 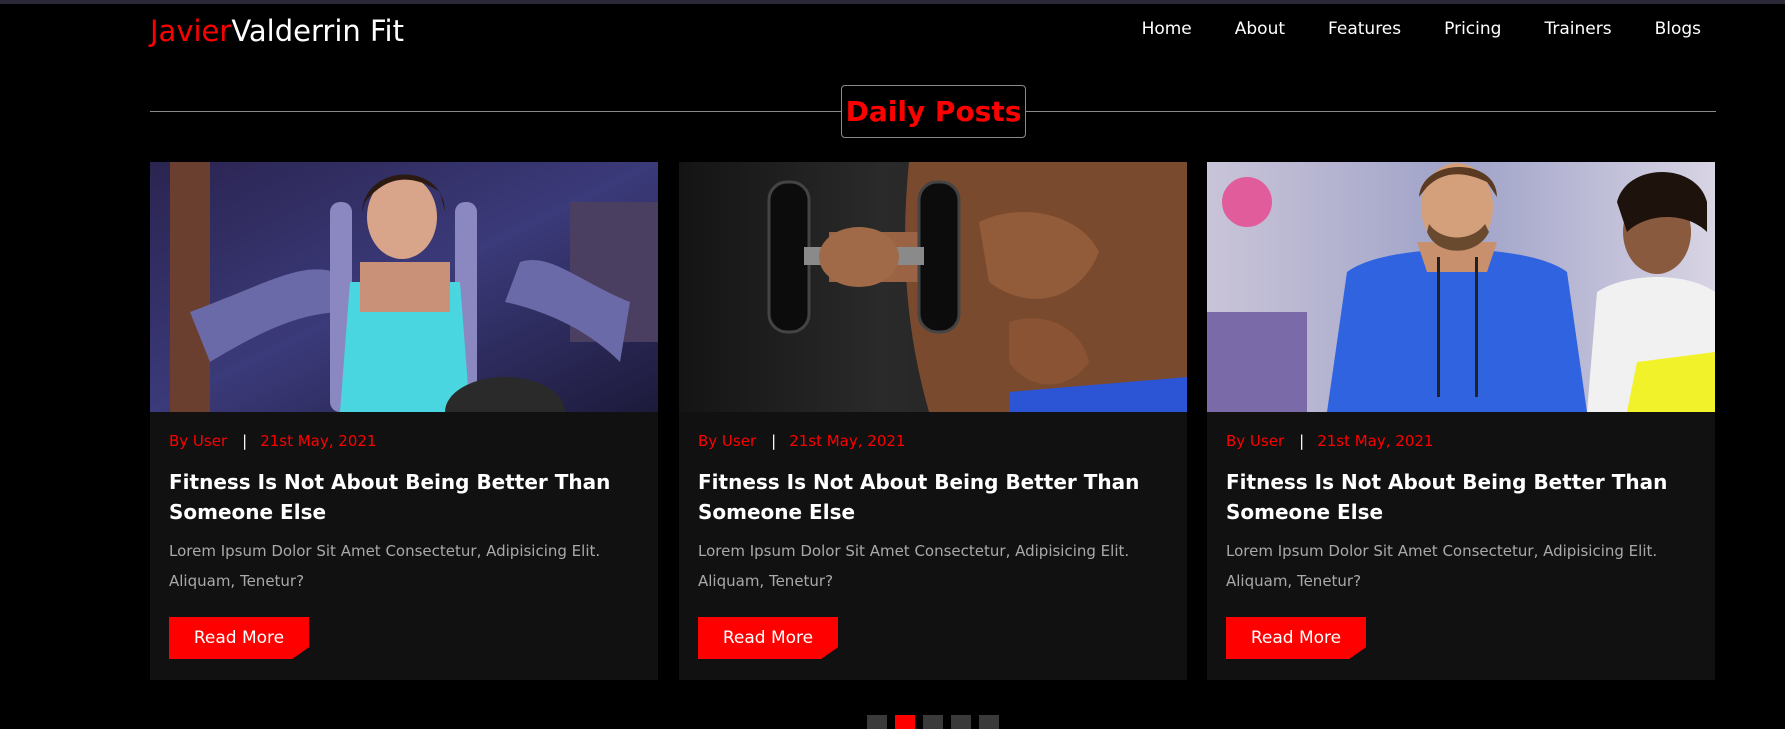 I want to click on nav-pricing: Pricing, so click(x=1472, y=29).